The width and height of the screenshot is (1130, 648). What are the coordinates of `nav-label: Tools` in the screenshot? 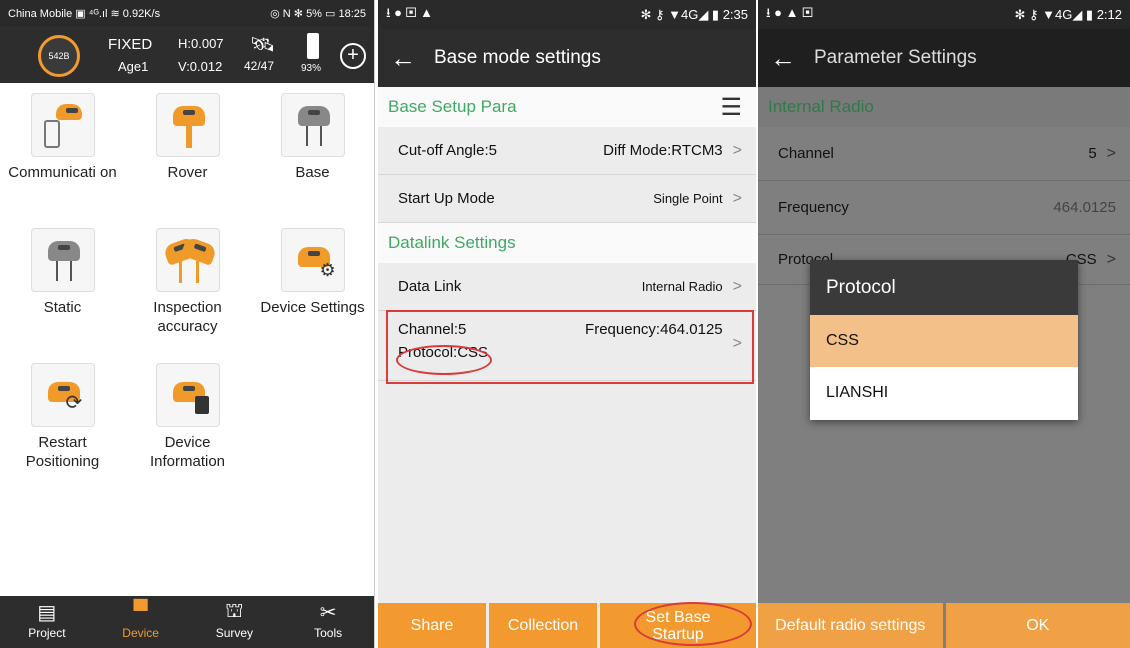 It's located at (328, 633).